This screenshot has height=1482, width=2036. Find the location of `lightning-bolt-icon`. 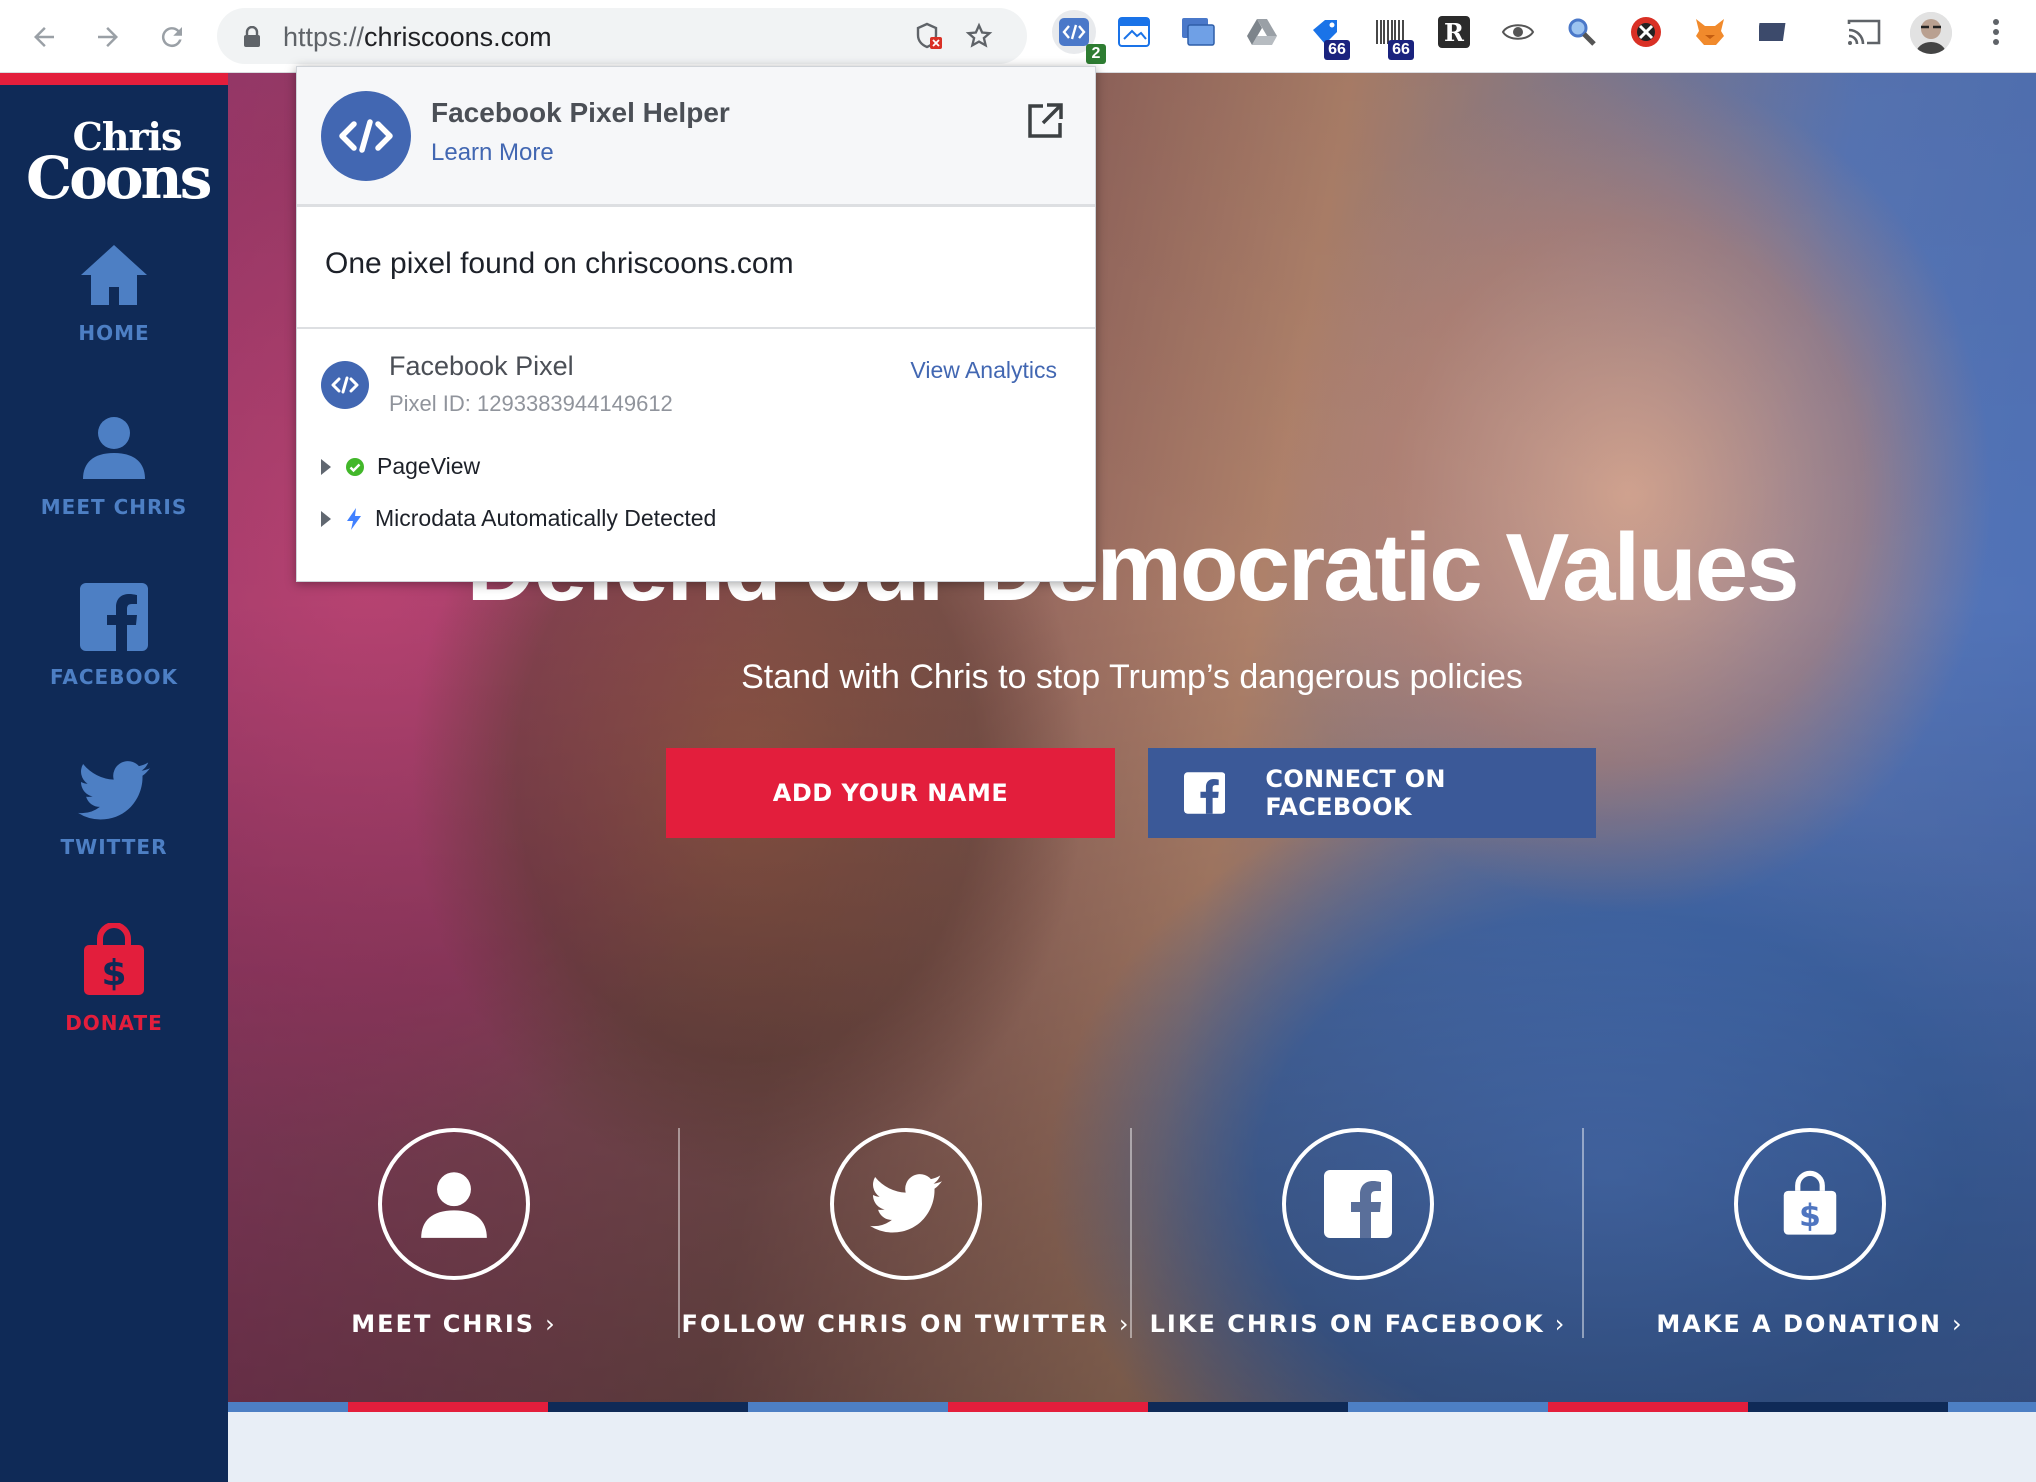

lightning-bolt-icon is located at coordinates (354, 519).